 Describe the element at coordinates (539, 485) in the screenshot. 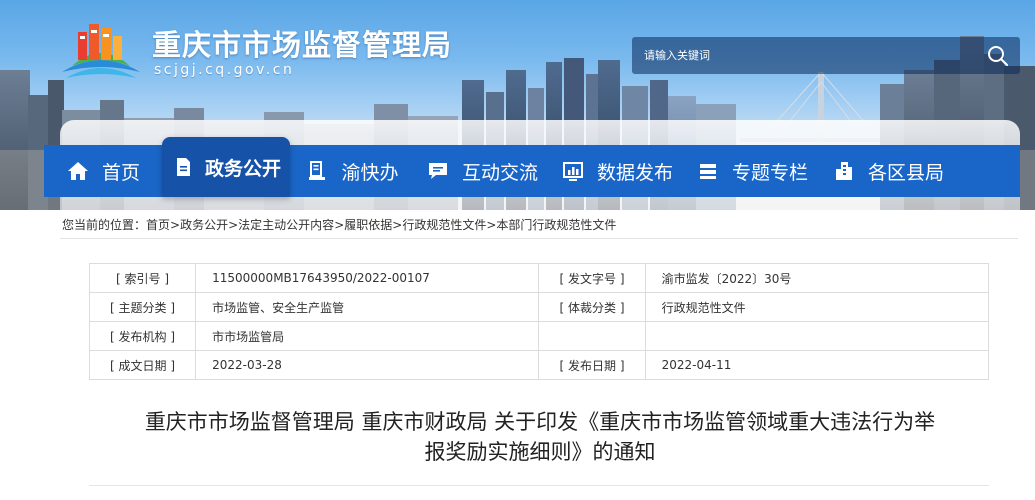

I see `title-divider` at that location.